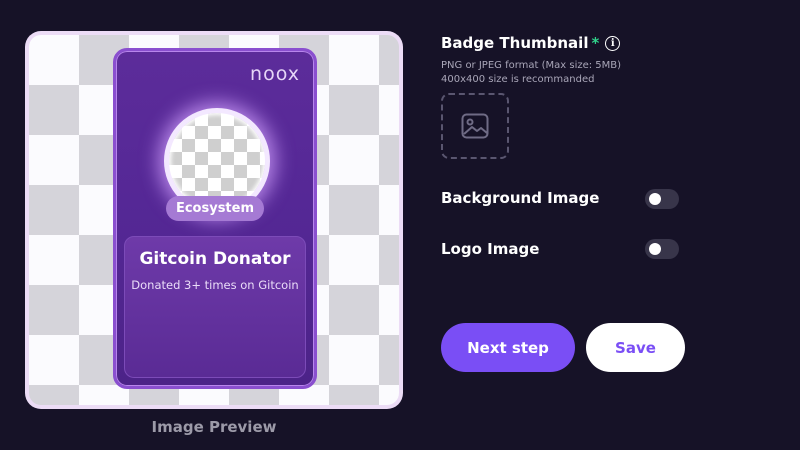 The image size is (800, 450). Describe the element at coordinates (531, 65) in the screenshot. I see `thumbnail-format-hint: PNG or JPEG format (Max size: 5MB)` at that location.